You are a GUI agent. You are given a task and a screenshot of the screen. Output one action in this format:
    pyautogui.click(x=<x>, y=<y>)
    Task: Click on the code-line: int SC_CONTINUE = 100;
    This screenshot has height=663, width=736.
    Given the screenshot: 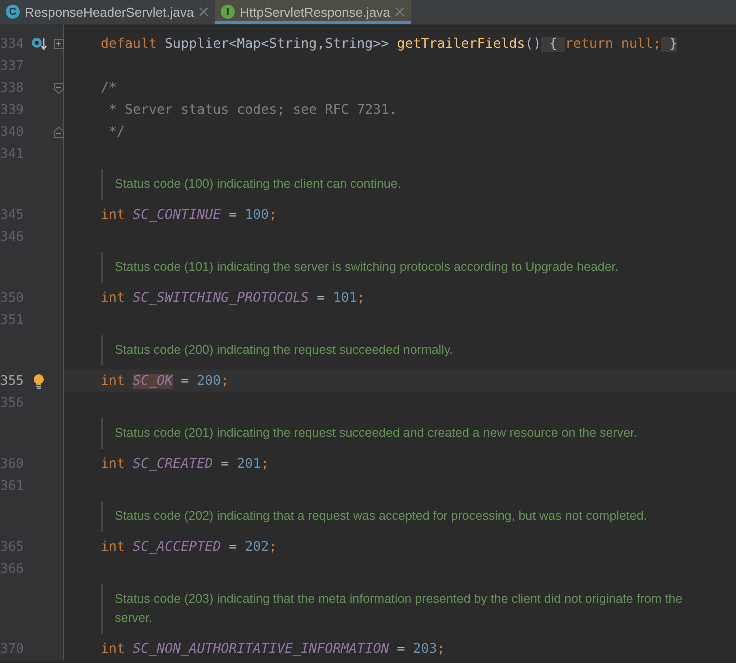 What is the action you would take?
    pyautogui.click(x=189, y=215)
    